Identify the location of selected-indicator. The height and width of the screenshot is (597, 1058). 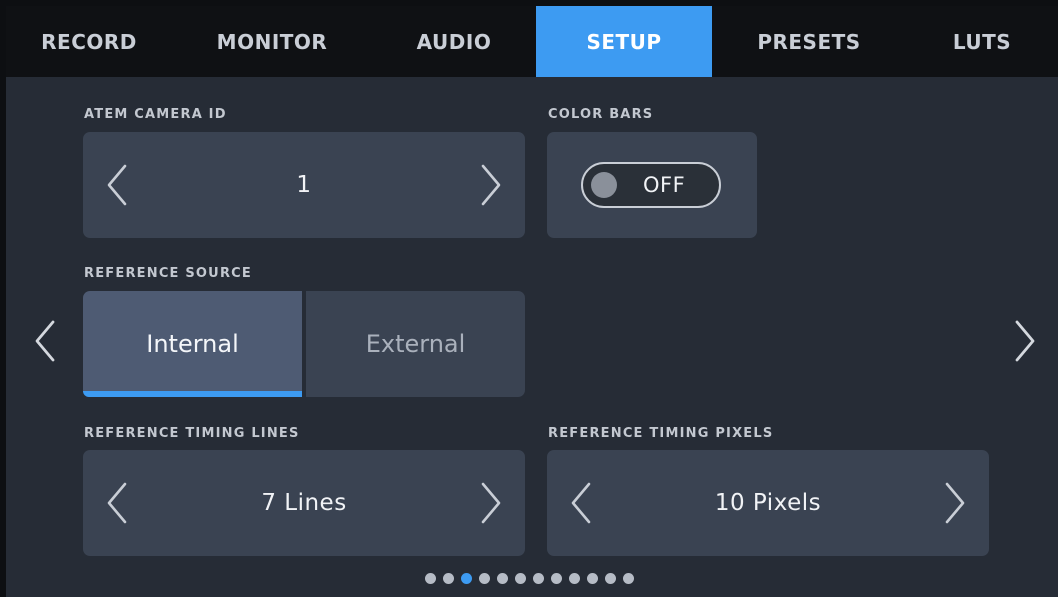
(192, 394).